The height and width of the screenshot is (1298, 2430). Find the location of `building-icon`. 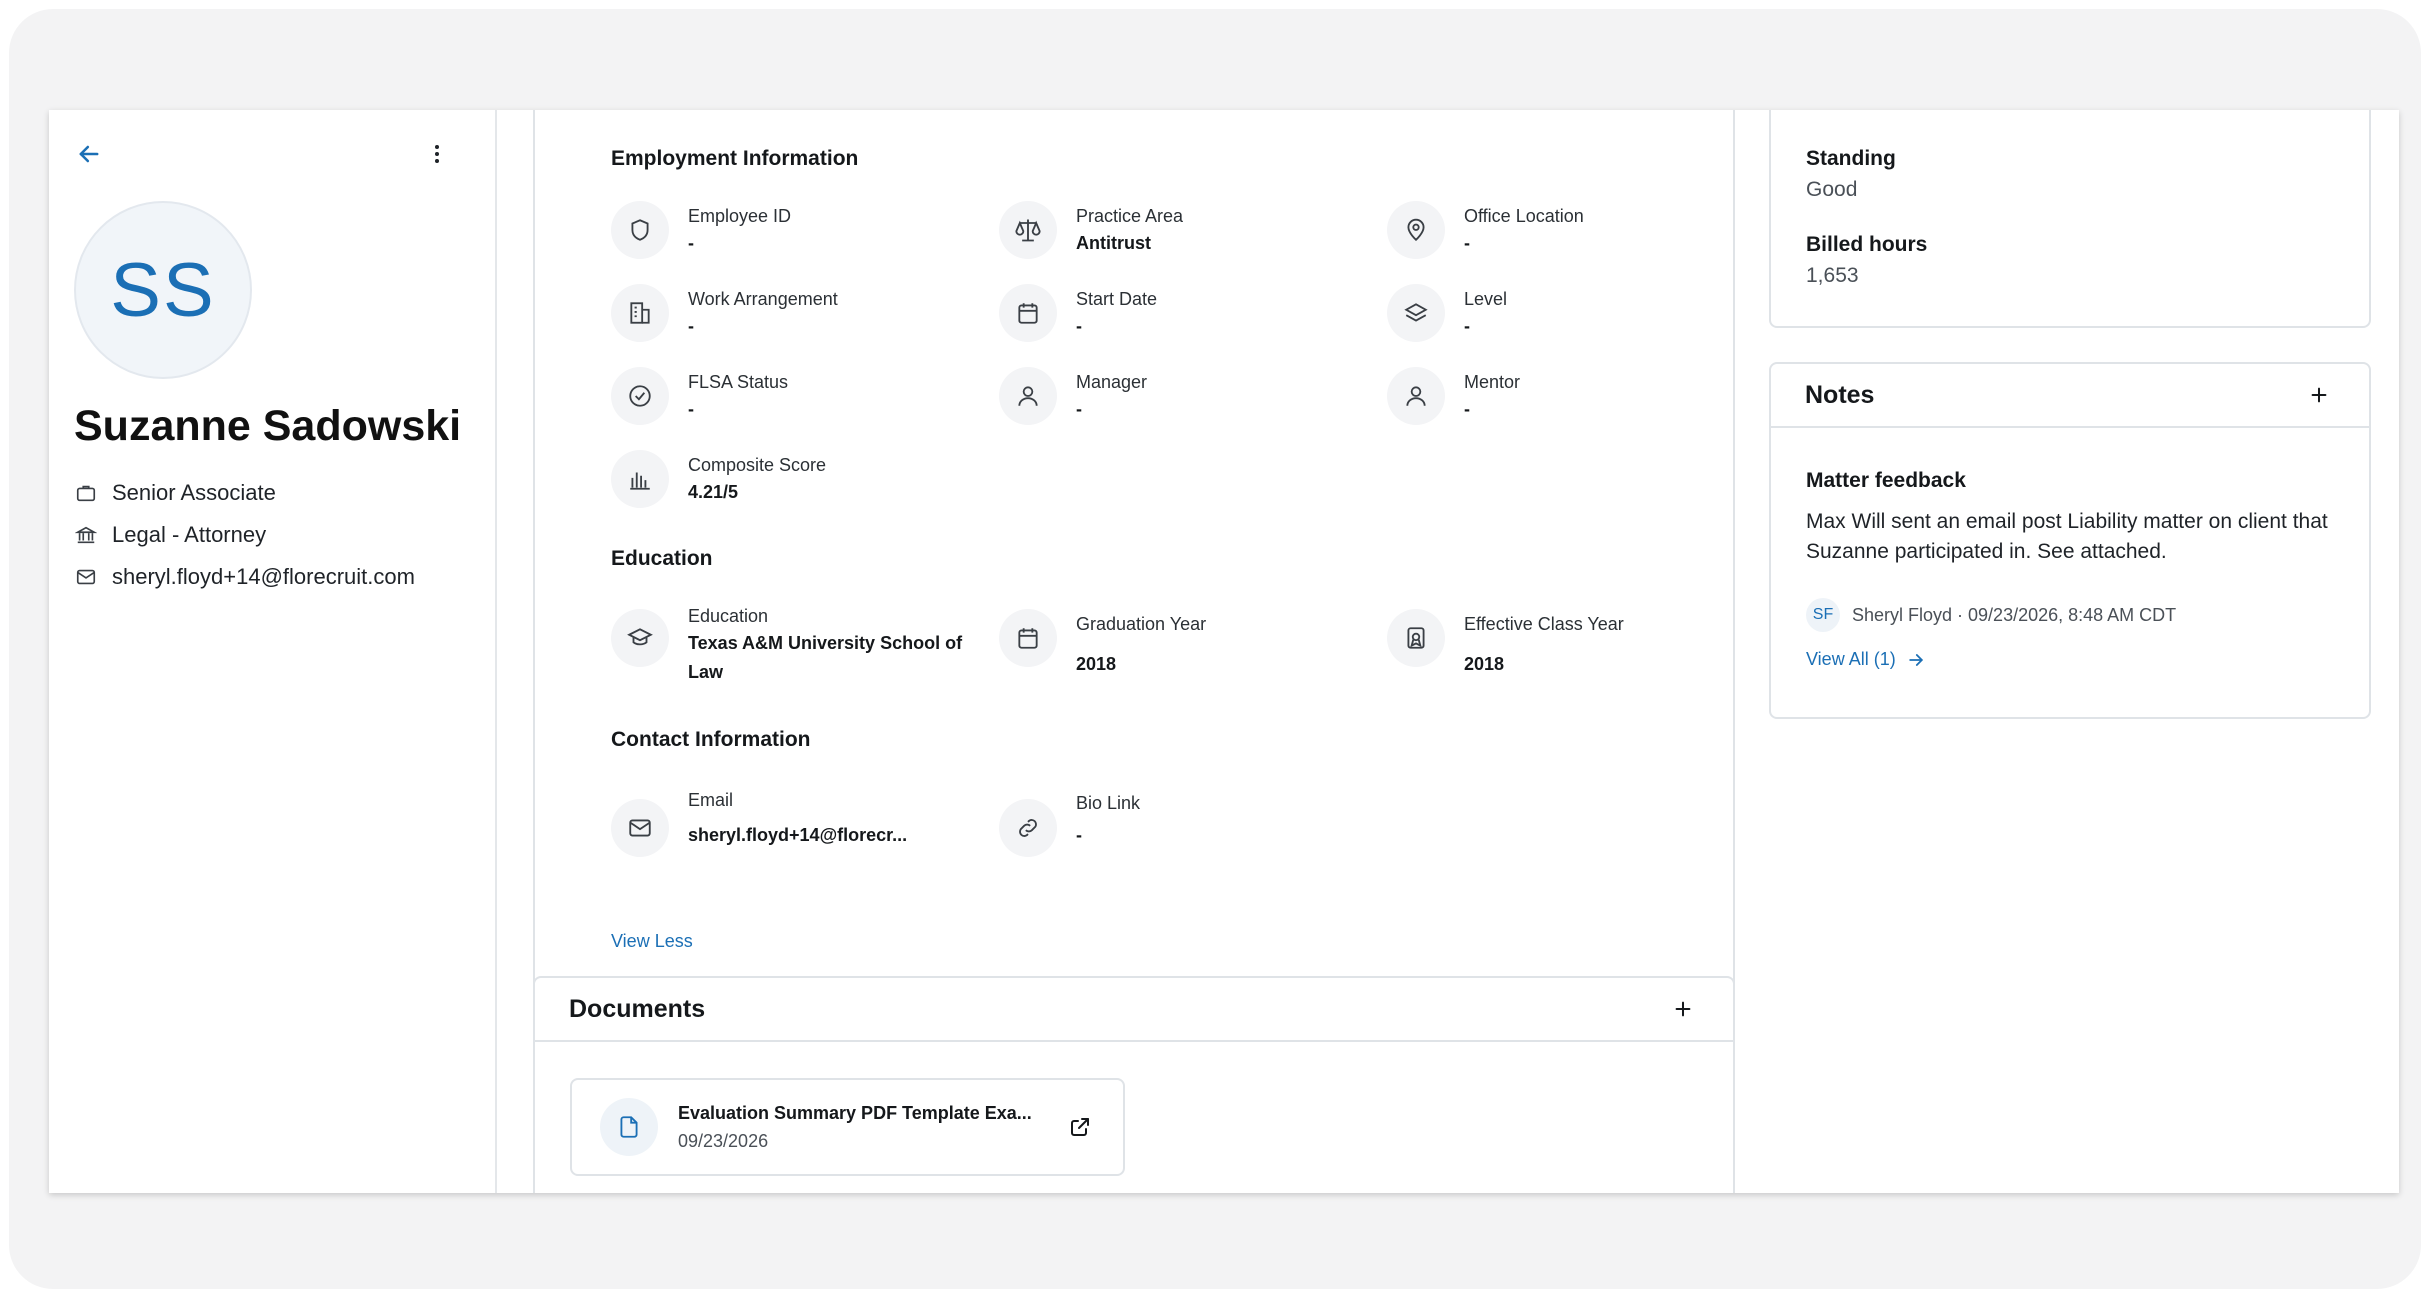

building-icon is located at coordinates (640, 313).